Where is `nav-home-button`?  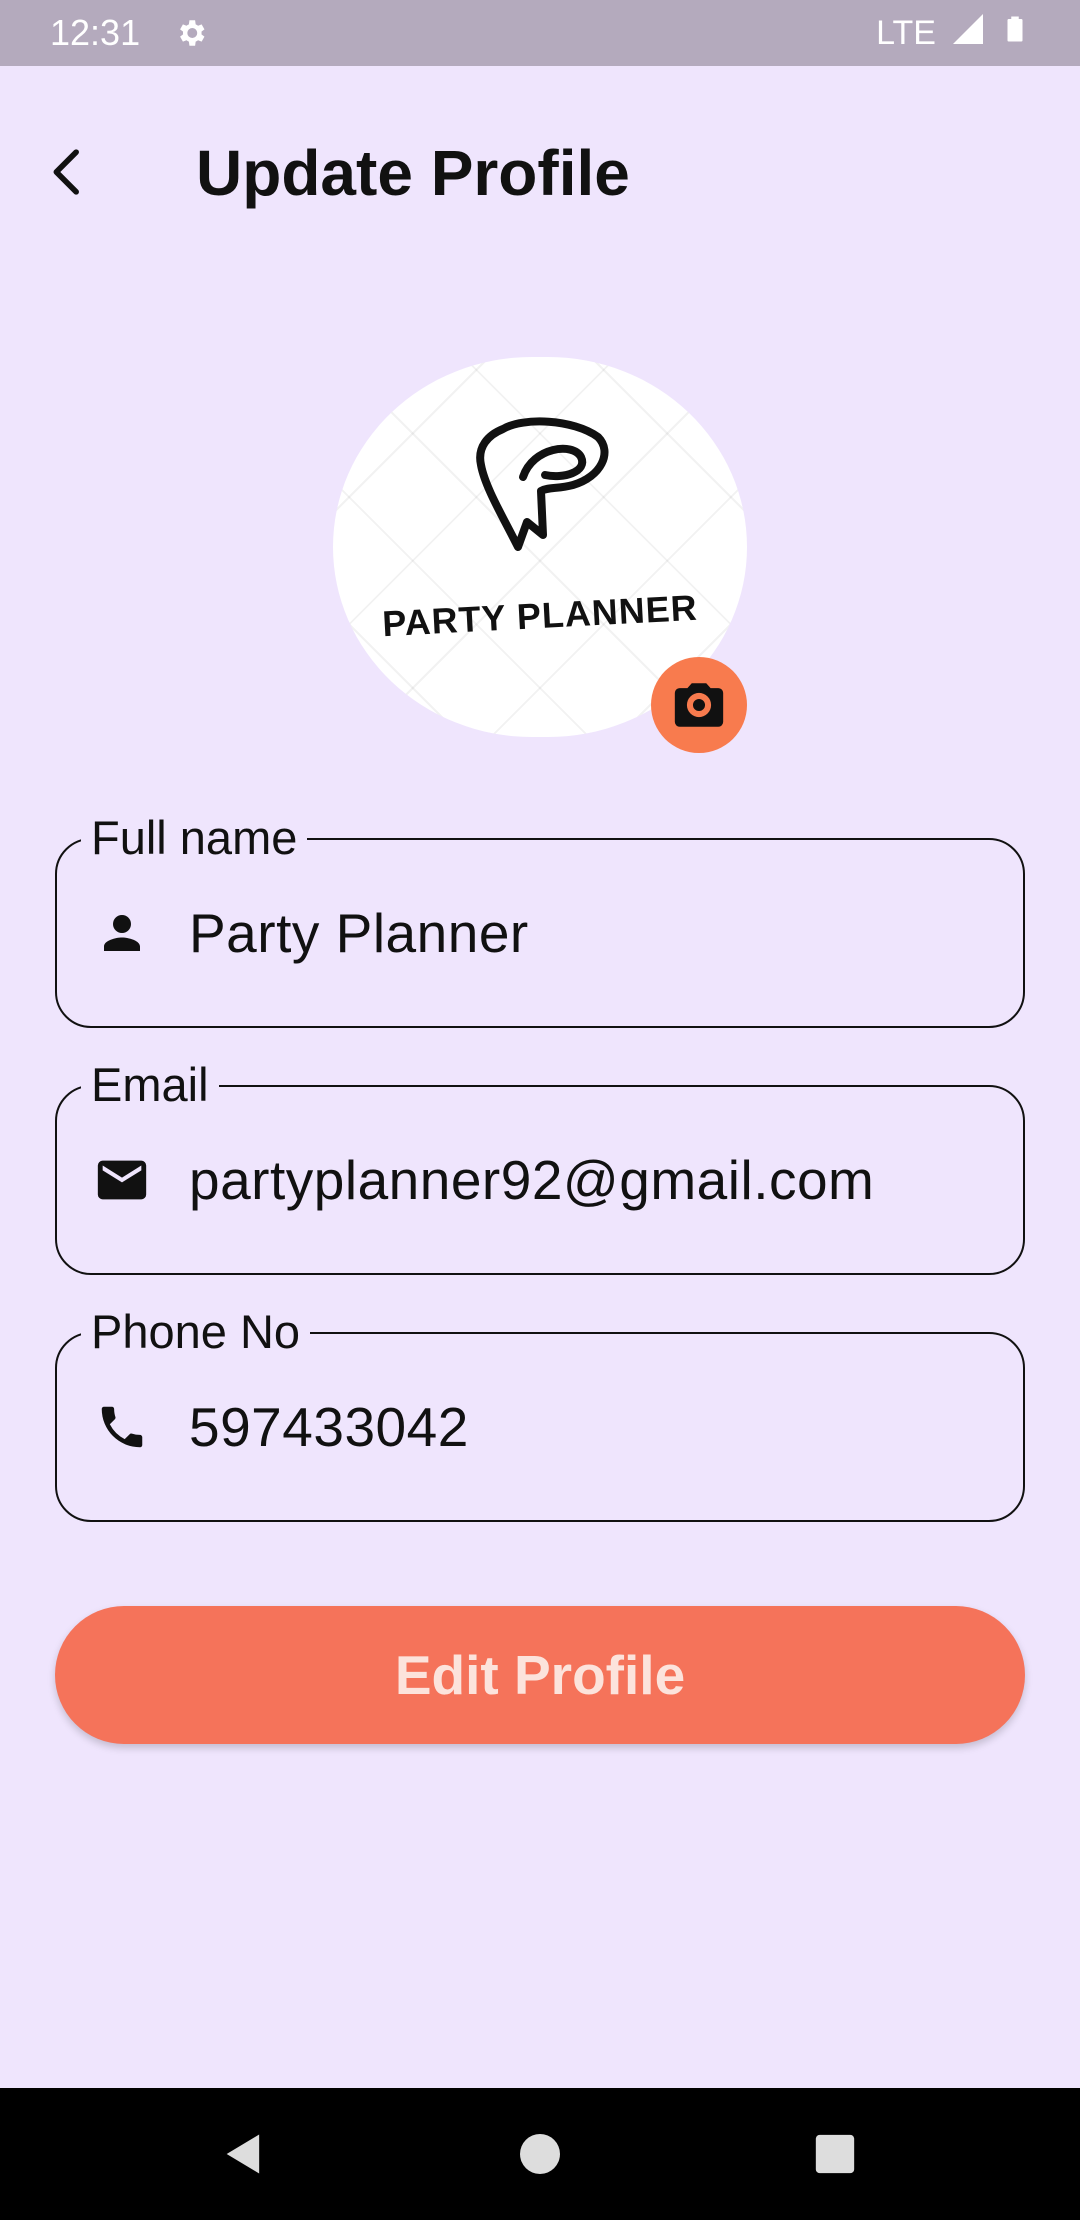 nav-home-button is located at coordinates (540, 2154).